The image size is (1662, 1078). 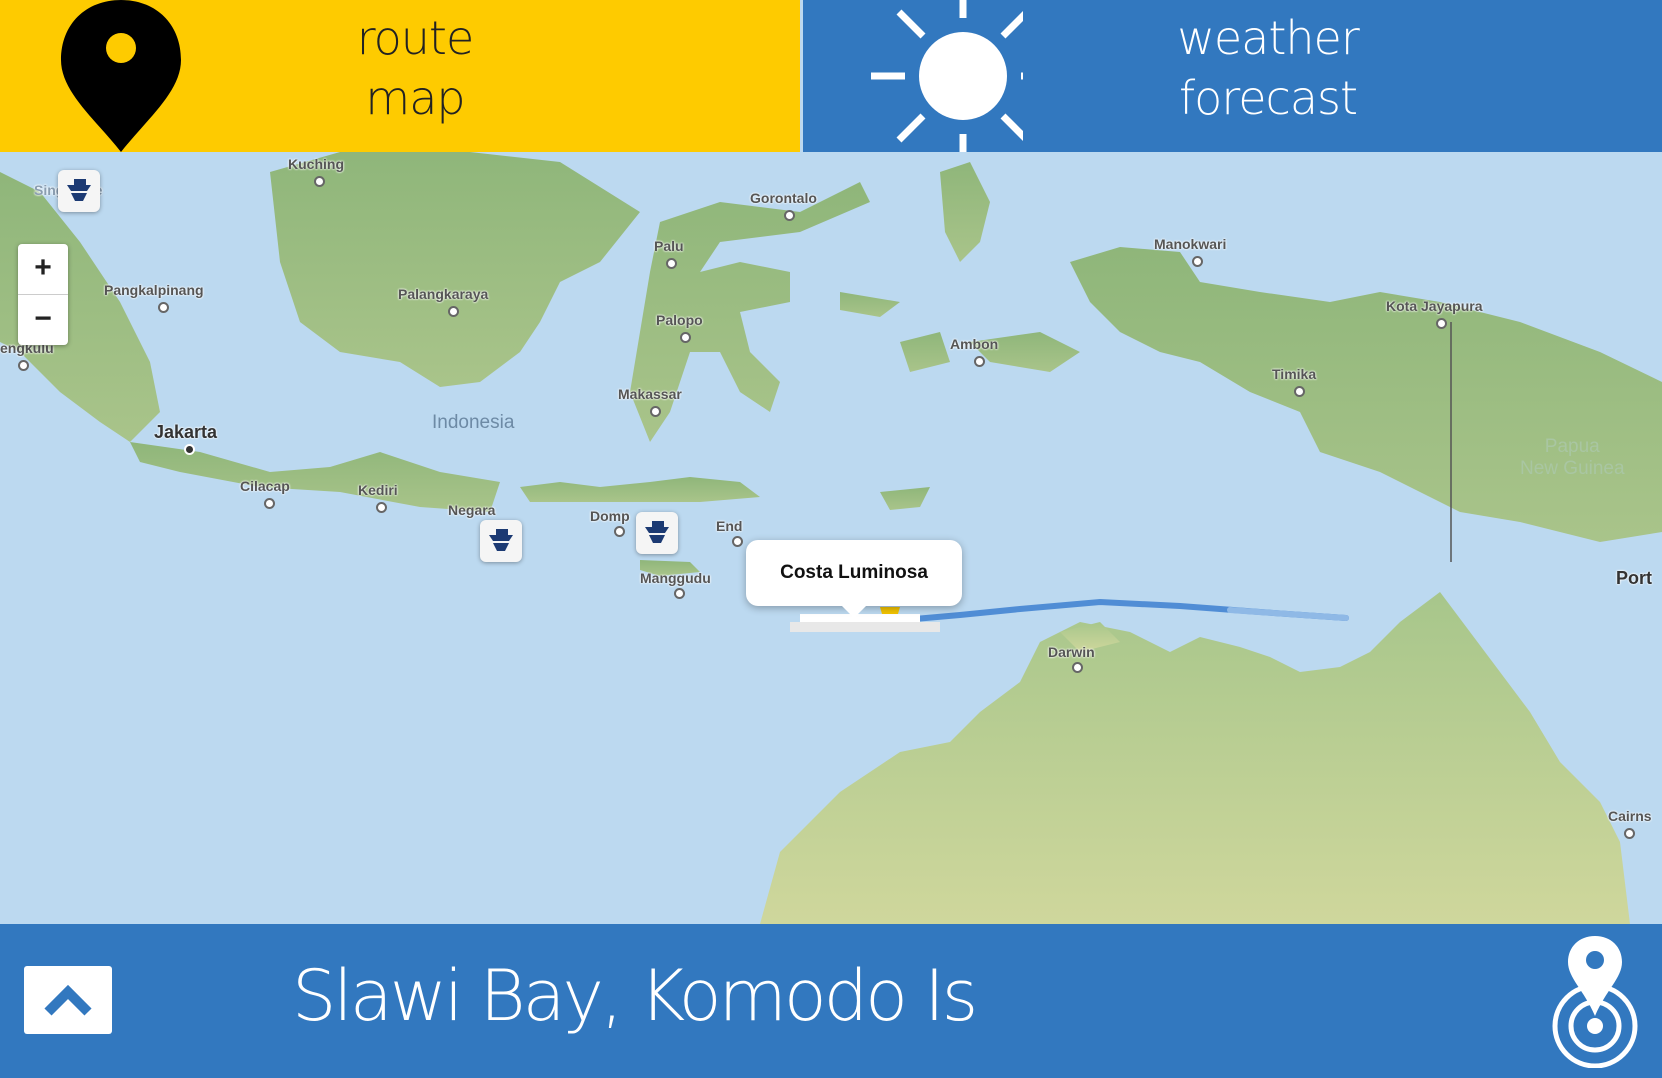 What do you see at coordinates (1441, 323) in the screenshot?
I see `city-kota-jayapura-dot` at bounding box center [1441, 323].